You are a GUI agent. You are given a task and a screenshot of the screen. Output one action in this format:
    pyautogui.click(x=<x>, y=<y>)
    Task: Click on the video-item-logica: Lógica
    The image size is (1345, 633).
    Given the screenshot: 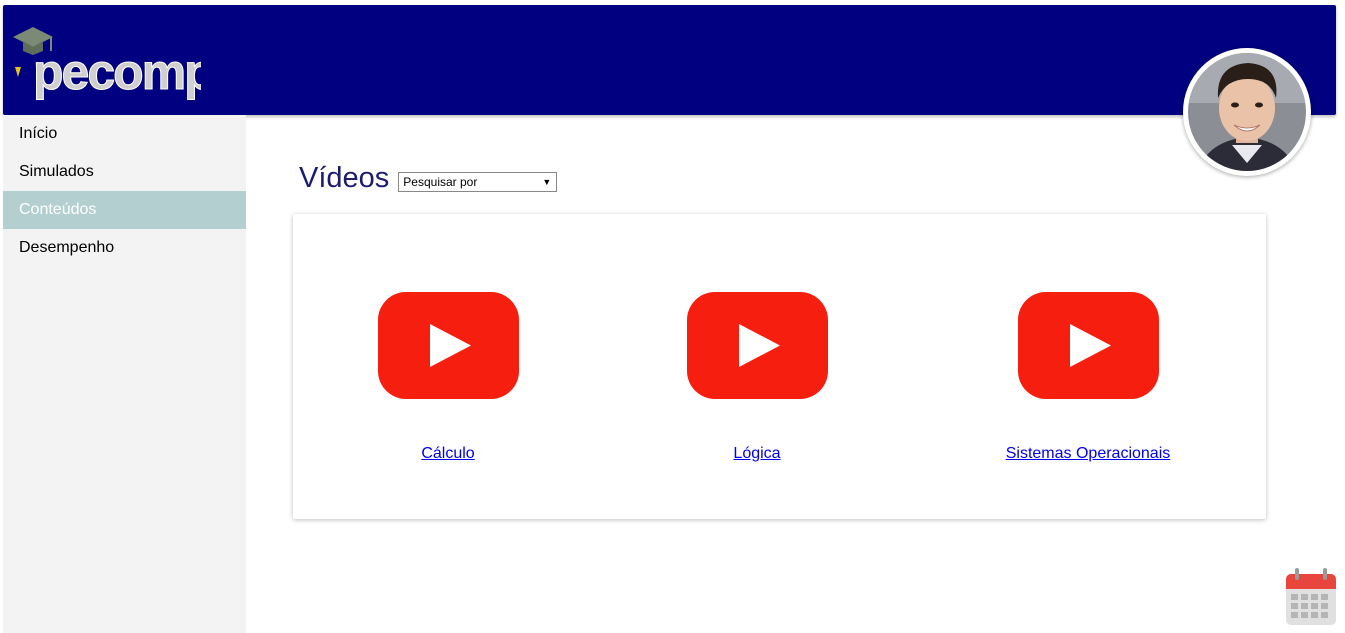 What is the action you would take?
    pyautogui.click(x=757, y=377)
    